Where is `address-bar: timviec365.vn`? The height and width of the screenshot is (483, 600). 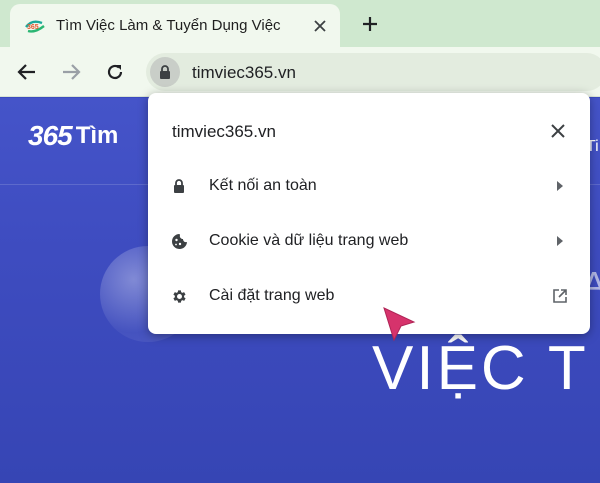
address-bar: timviec365.vn is located at coordinates (373, 72).